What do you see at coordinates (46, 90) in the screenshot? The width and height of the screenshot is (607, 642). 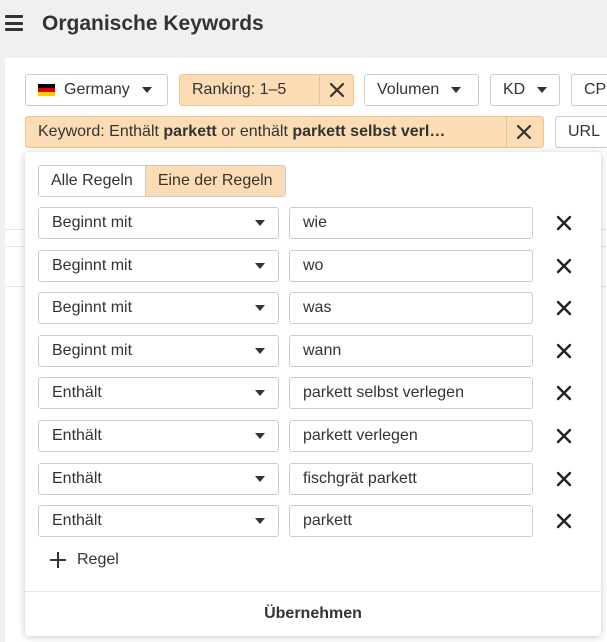 I see `germany-flag-icon` at bounding box center [46, 90].